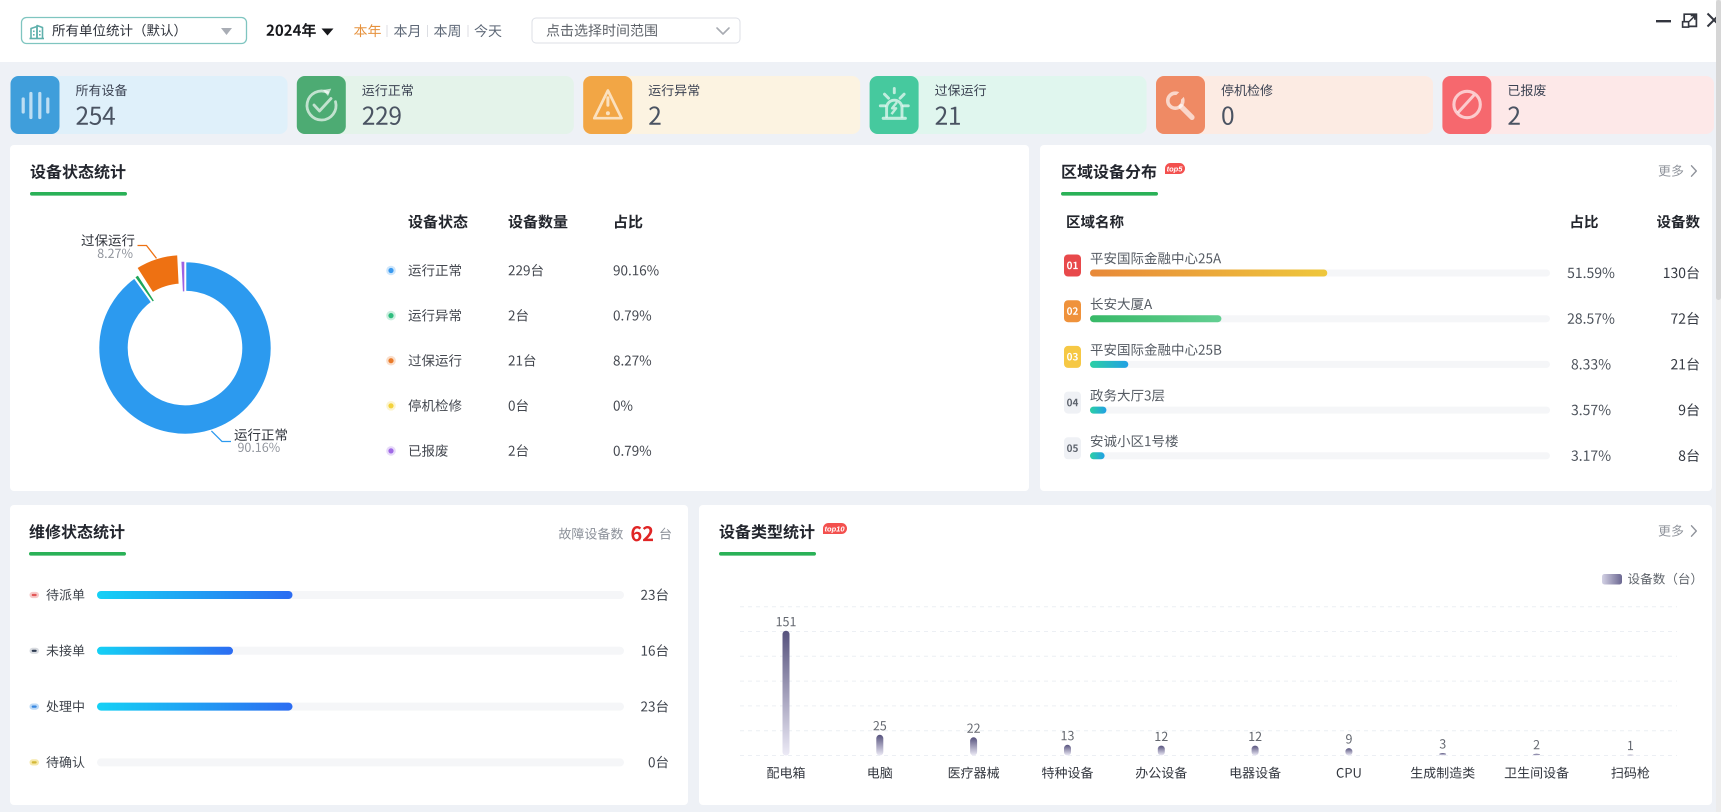 The height and width of the screenshot is (812, 1721). What do you see at coordinates (1175, 169) in the screenshot?
I see `svg-text: top5` at bounding box center [1175, 169].